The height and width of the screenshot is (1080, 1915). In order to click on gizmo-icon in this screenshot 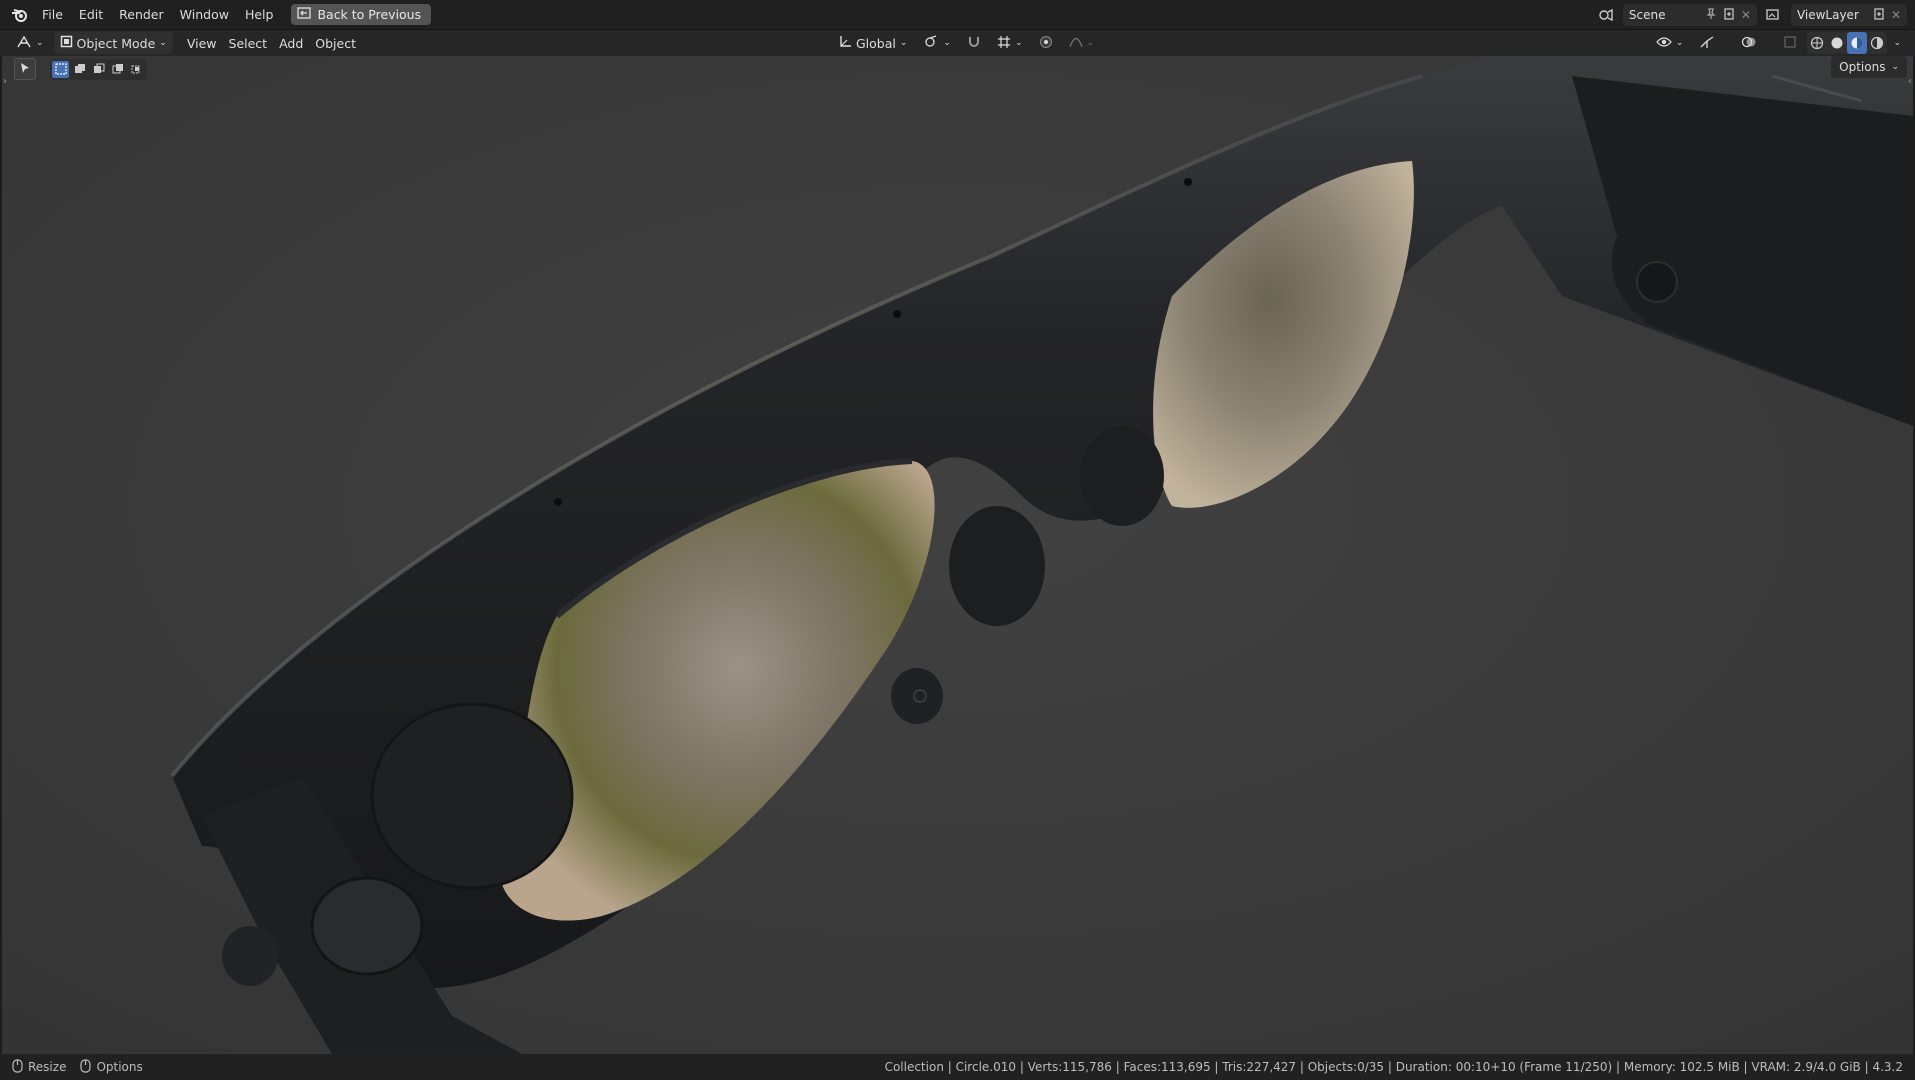, I will do `click(1707, 43)`.